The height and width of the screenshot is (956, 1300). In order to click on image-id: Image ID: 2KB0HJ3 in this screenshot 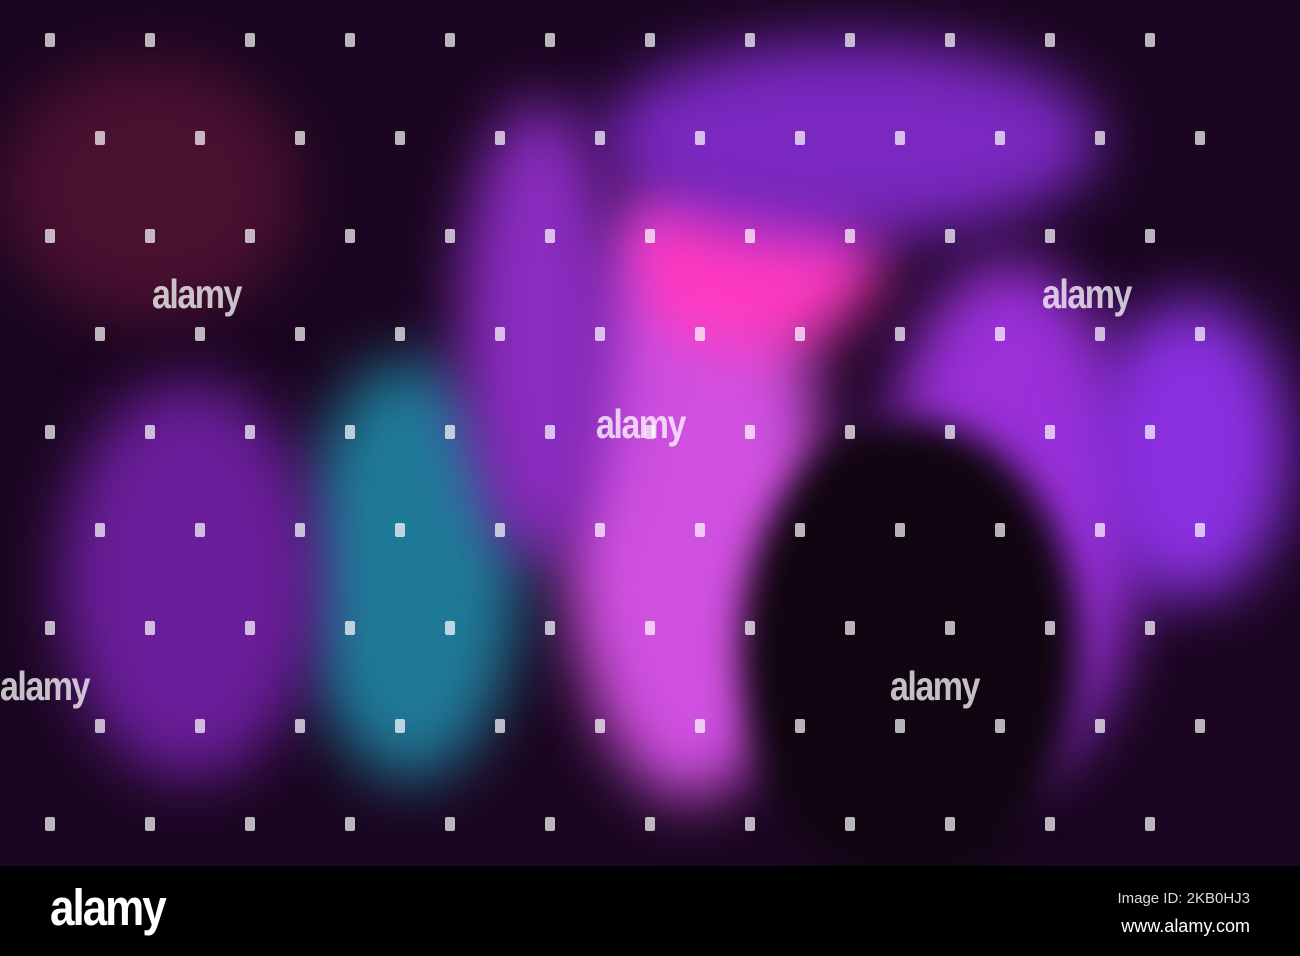, I will do `click(1183, 898)`.